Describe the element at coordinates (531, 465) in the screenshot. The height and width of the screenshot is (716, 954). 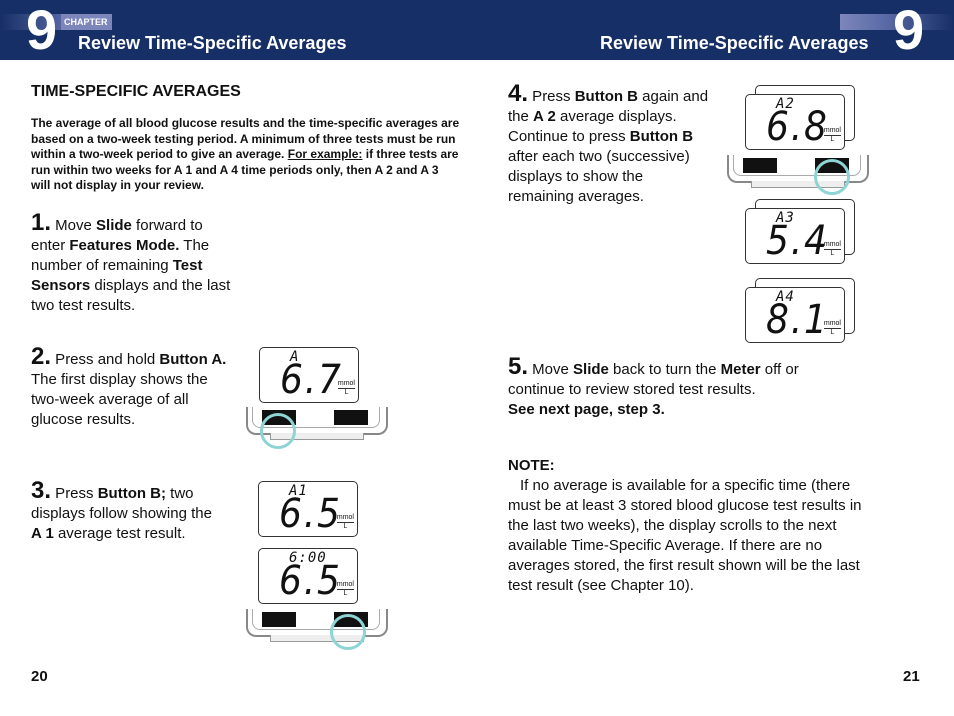
I see `note-label: NOTE:` at that location.